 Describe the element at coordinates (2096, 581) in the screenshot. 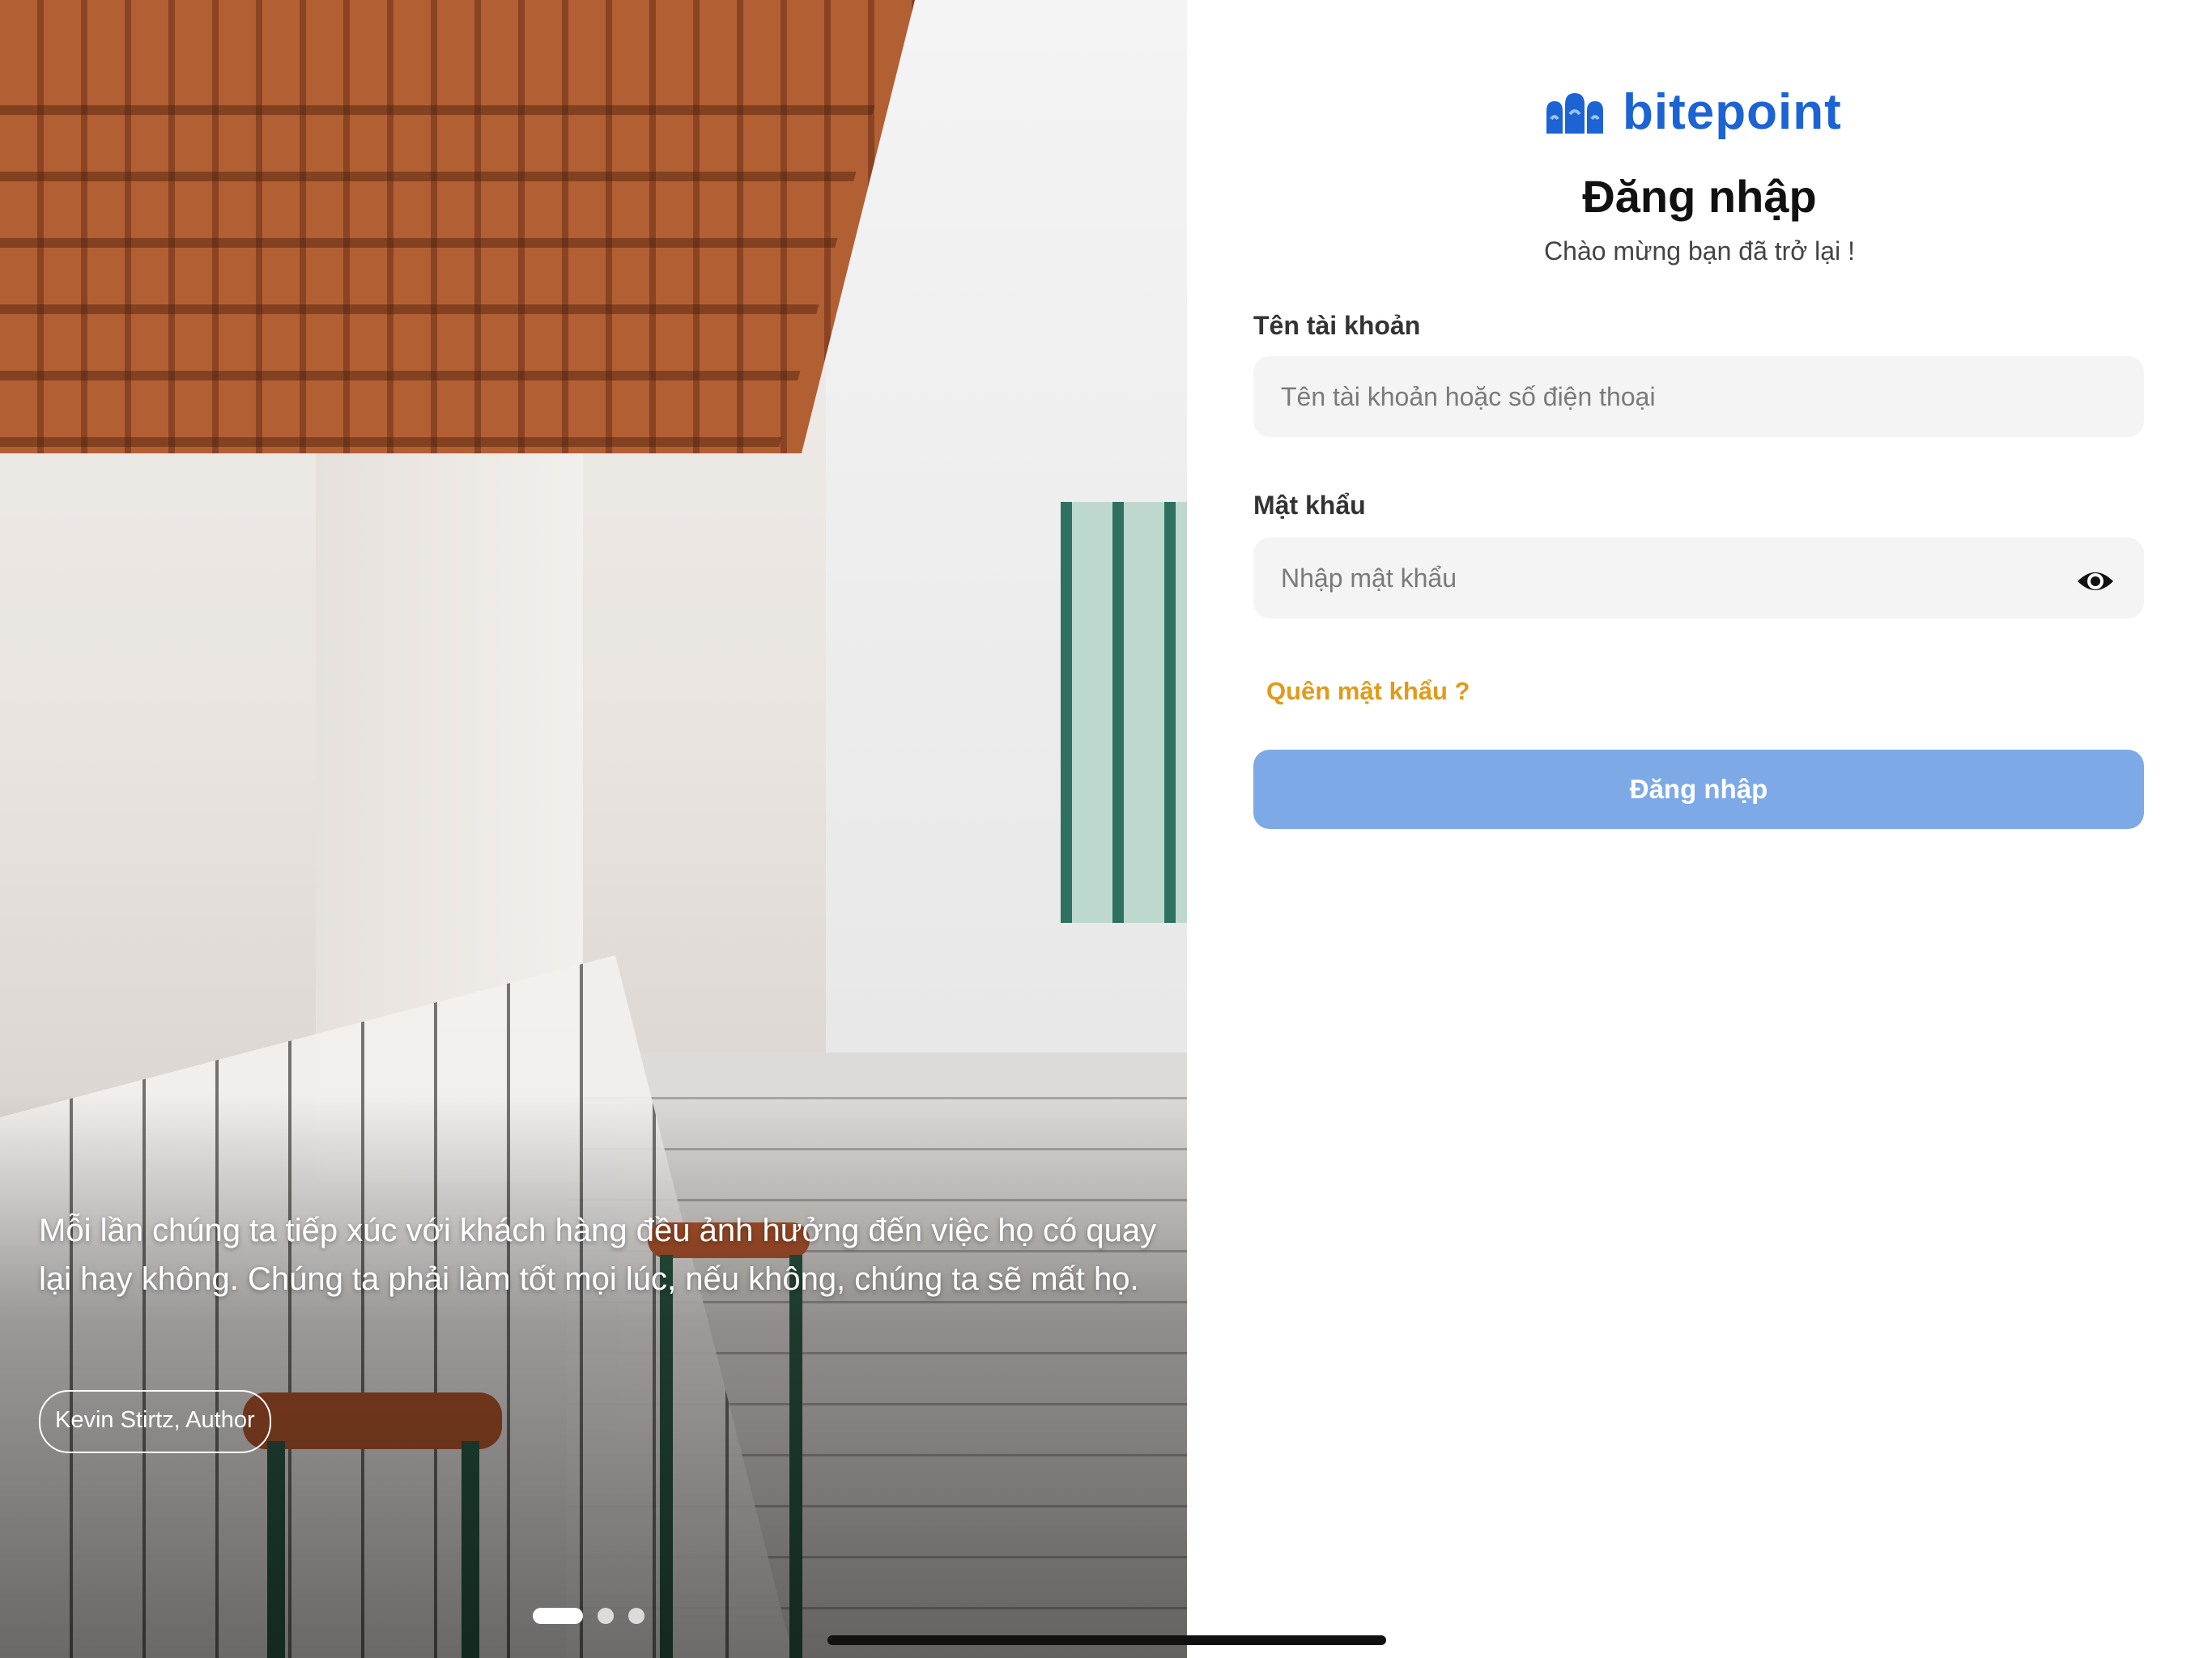

I see `eye-icon` at that location.